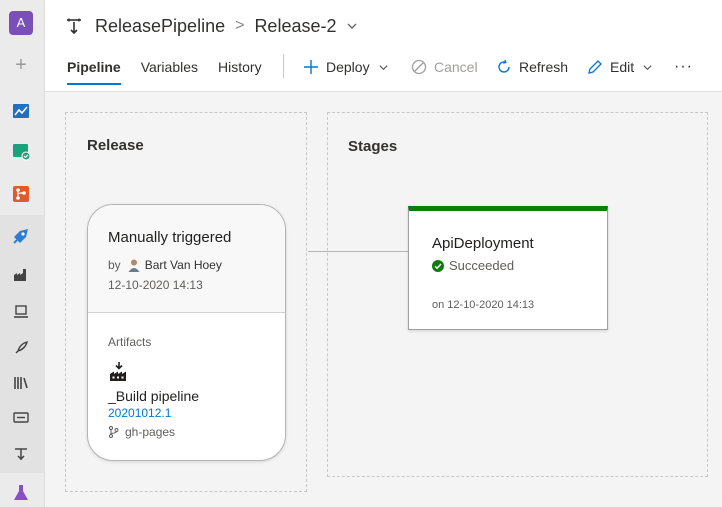  Describe the element at coordinates (94, 72) in the screenshot. I see `tab-pipeline: Pipeline` at that location.